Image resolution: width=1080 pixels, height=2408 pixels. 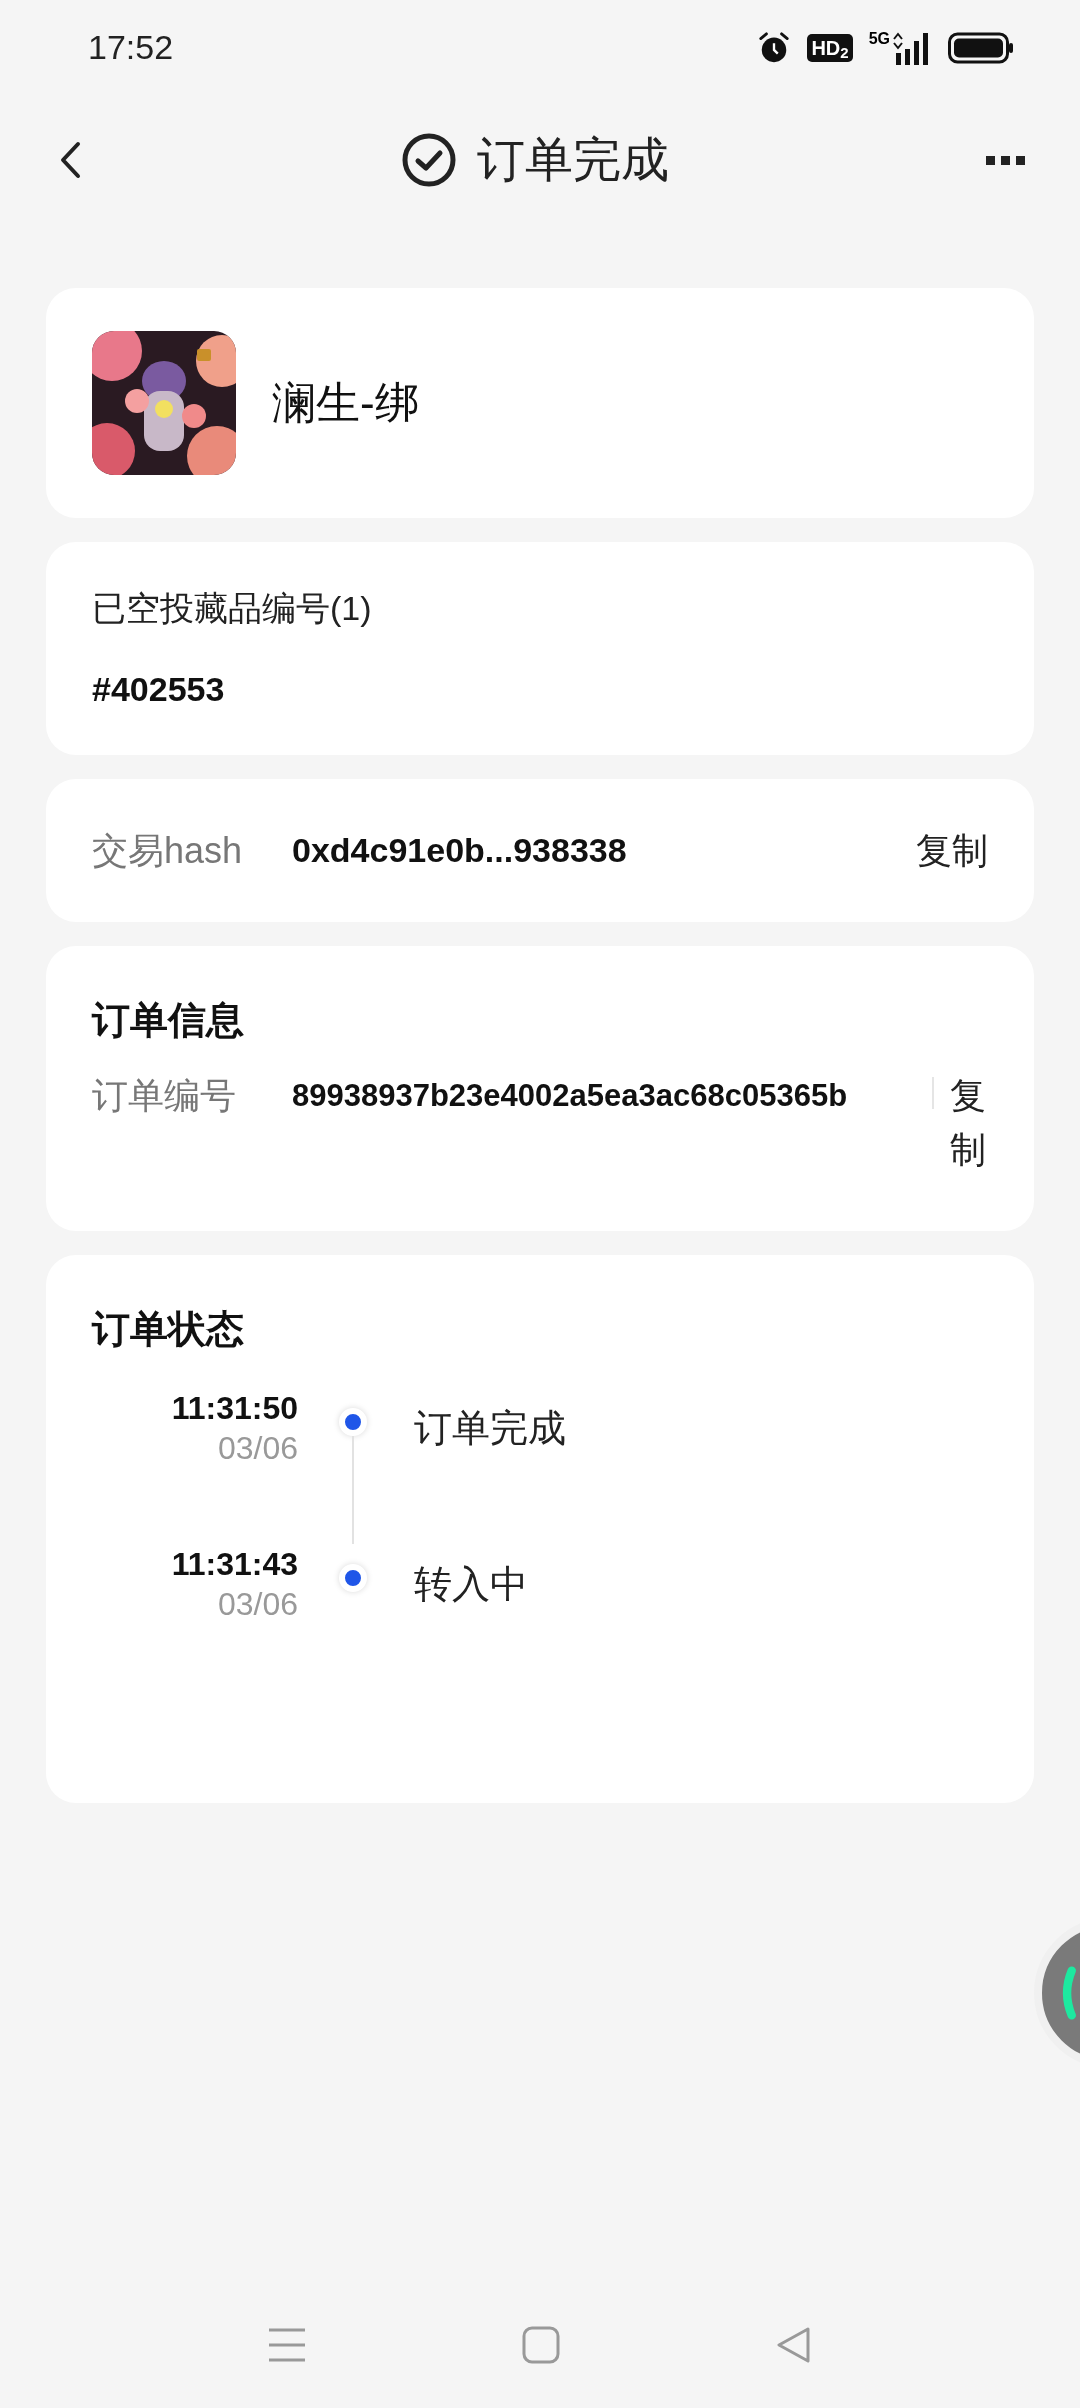 I want to click on event-time: 11:31:43, so click(x=234, y=1564).